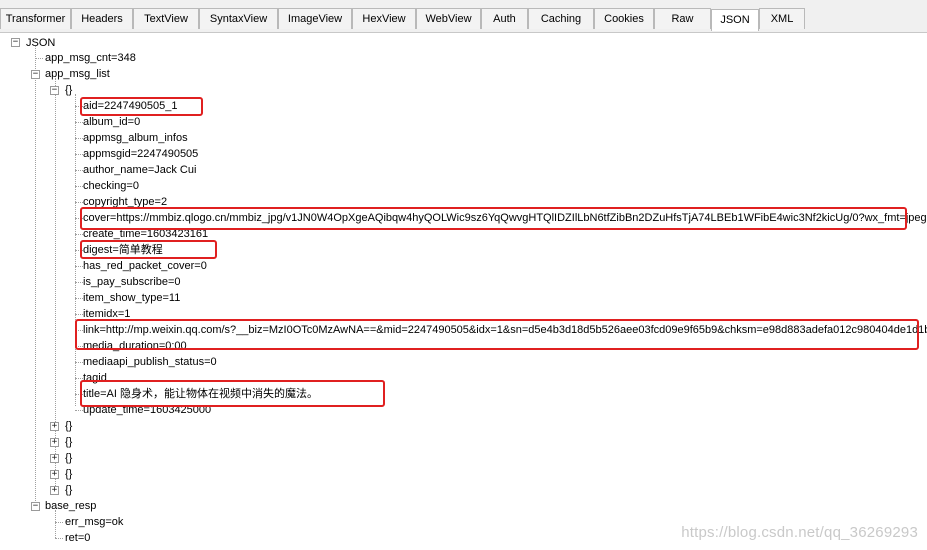  Describe the element at coordinates (40, 43) in the screenshot. I see `tree-node-root: JSON` at that location.